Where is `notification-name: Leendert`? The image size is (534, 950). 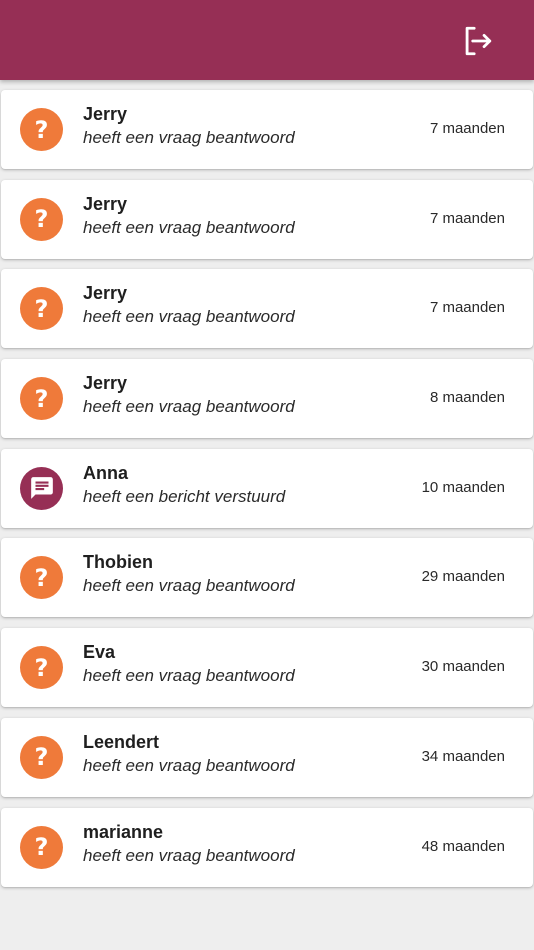
notification-name: Leendert is located at coordinates (121, 741).